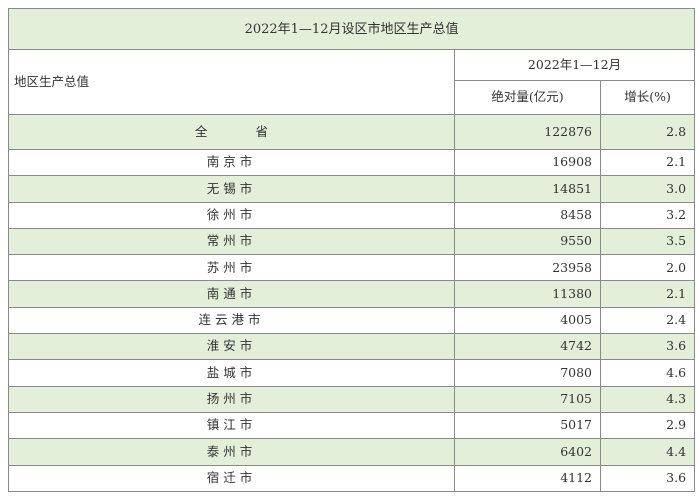 This screenshot has width=700, height=501. Describe the element at coordinates (231, 320) in the screenshot. I see `region-name: 连云港市` at that location.